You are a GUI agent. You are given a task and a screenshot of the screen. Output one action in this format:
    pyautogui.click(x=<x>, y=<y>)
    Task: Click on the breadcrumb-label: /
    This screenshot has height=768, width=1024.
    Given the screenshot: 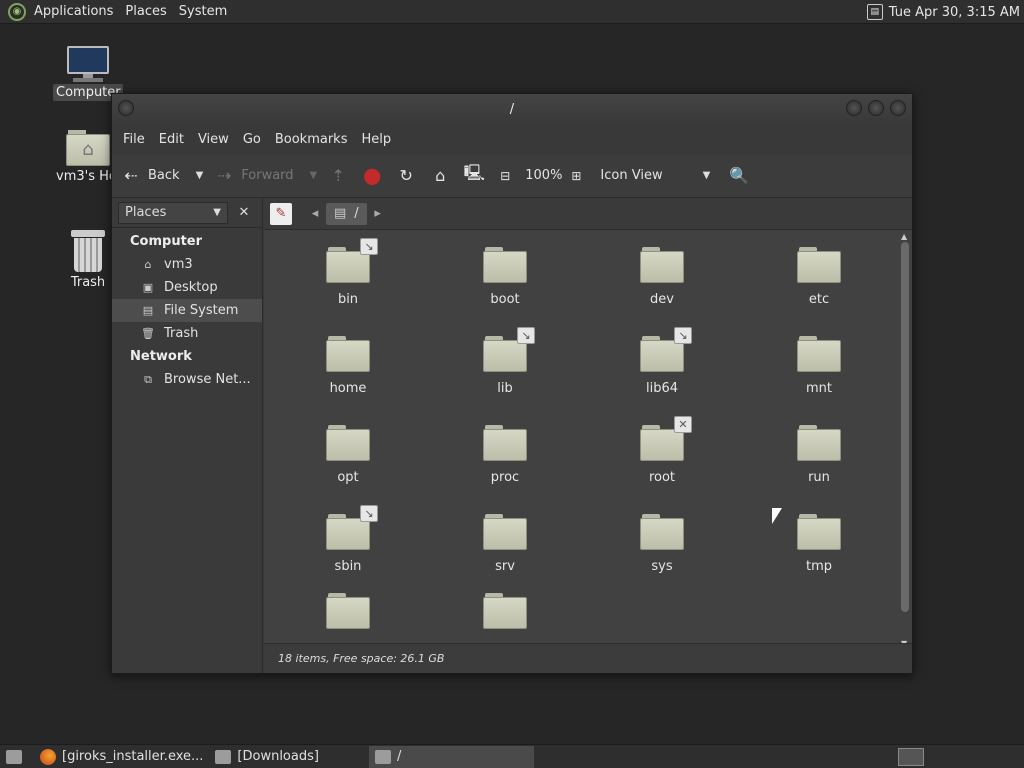 What is the action you would take?
    pyautogui.click(x=356, y=213)
    